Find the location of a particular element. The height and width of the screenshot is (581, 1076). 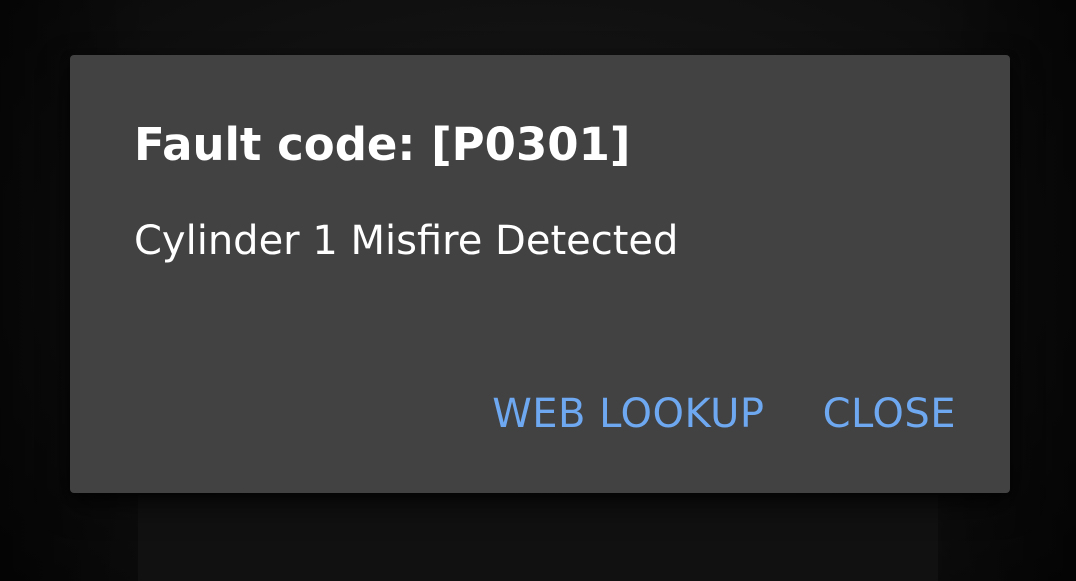

dialog-title: Fault code: [P0301] is located at coordinates (382, 144).